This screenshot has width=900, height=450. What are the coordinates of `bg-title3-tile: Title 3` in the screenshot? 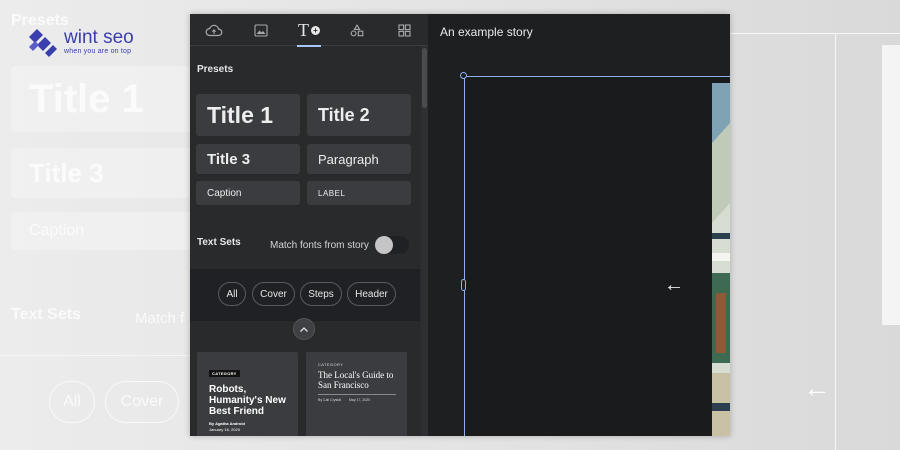 It's located at (101, 173).